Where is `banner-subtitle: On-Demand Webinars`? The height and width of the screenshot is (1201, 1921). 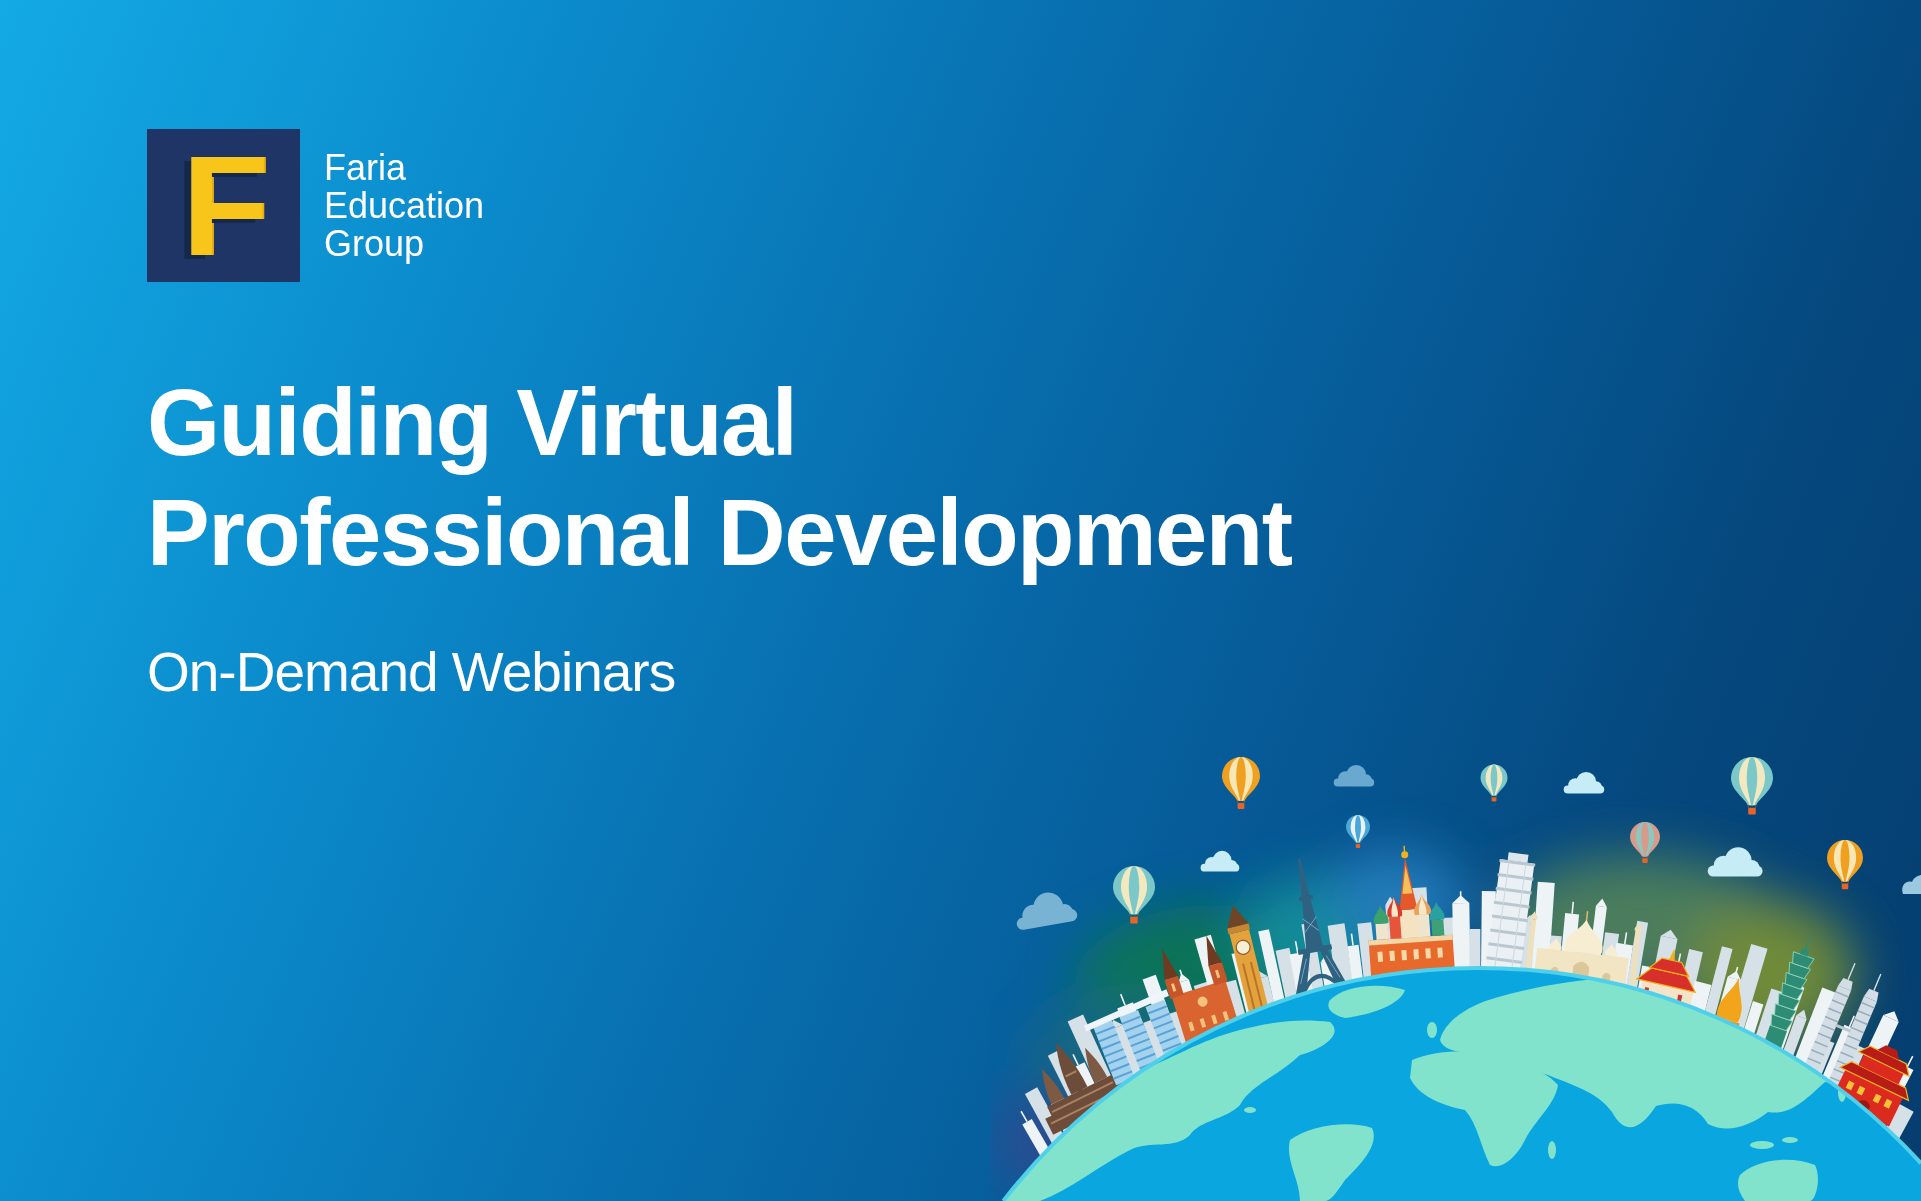
banner-subtitle: On-Demand Webinars is located at coordinates (411, 672).